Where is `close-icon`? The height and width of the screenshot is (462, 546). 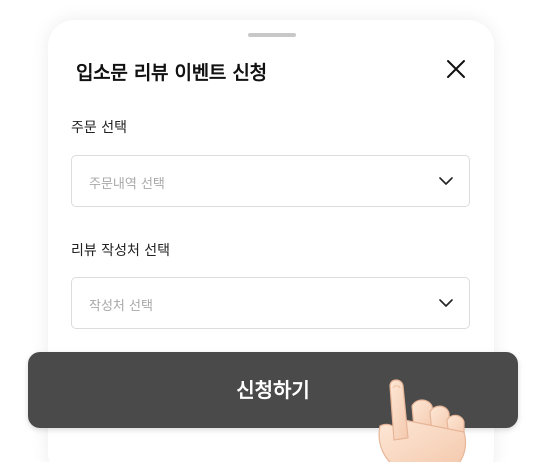 close-icon is located at coordinates (456, 69).